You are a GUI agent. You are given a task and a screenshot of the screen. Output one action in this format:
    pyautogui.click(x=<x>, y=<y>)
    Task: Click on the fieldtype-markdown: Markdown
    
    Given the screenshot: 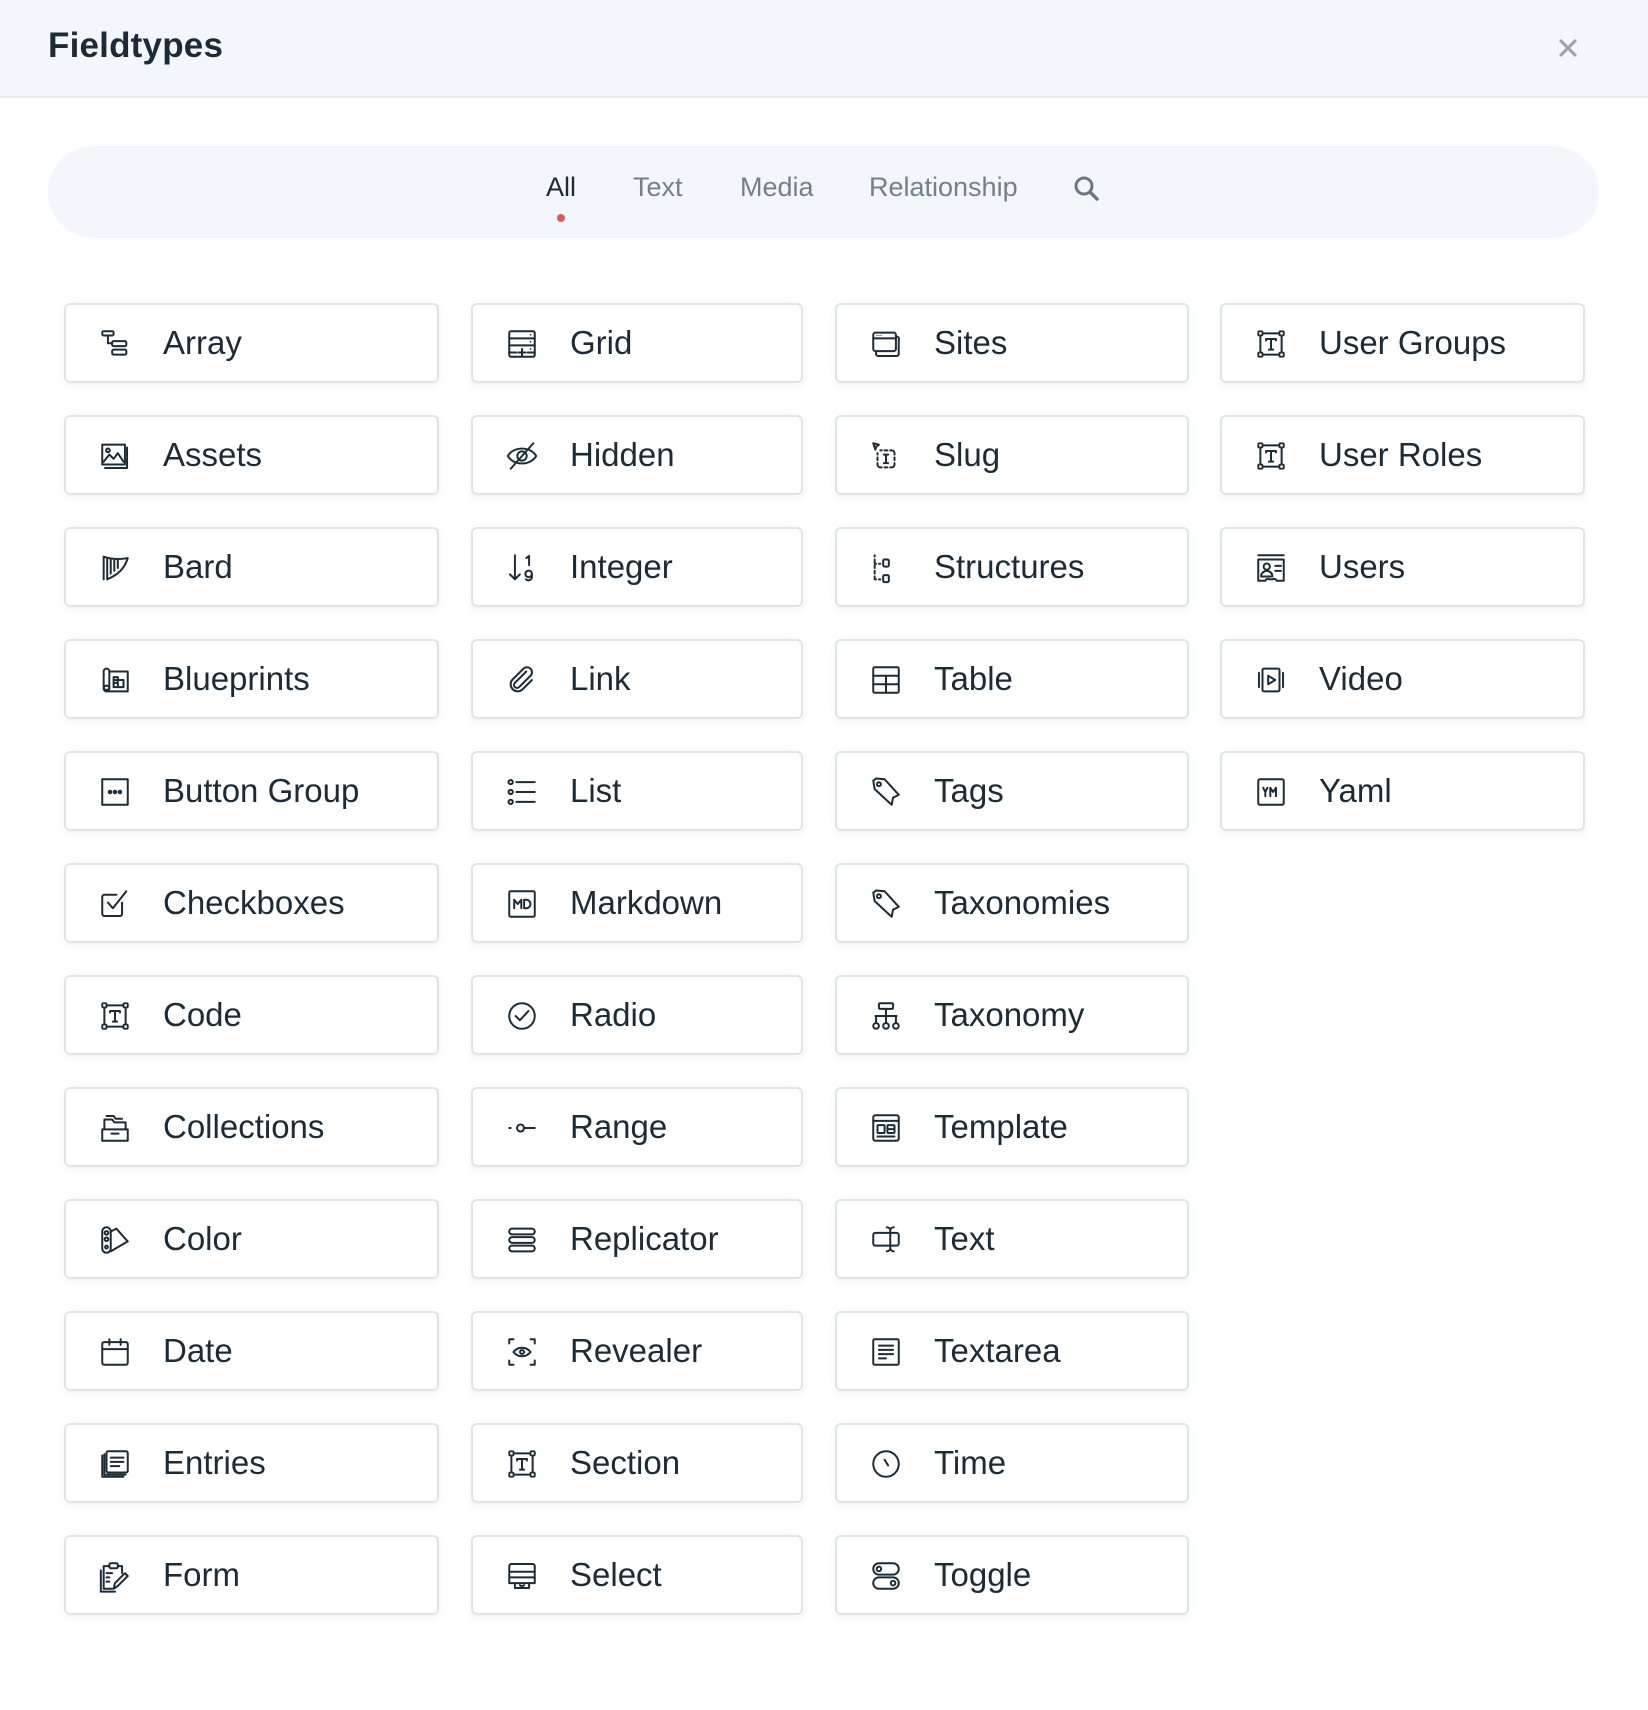 What is the action you would take?
    pyautogui.click(x=637, y=903)
    